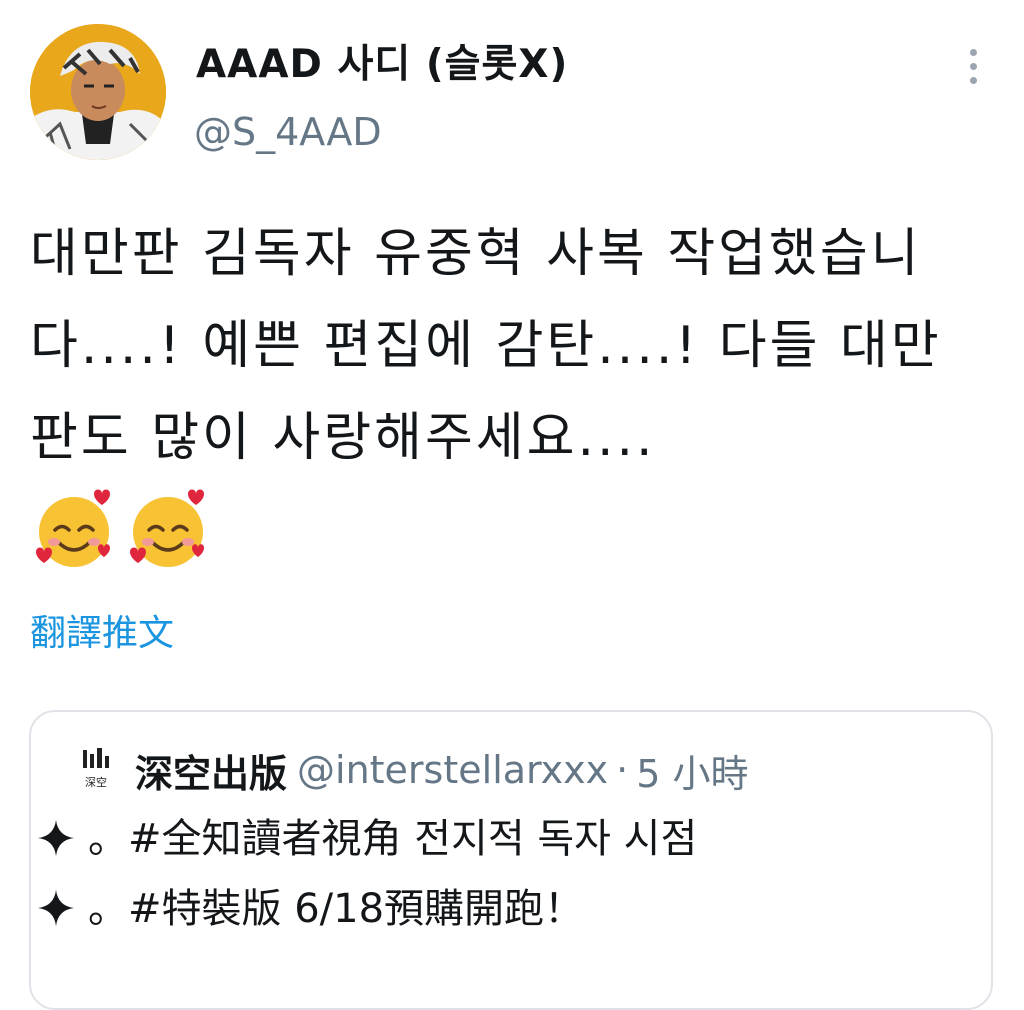  Describe the element at coordinates (382, 65) in the screenshot. I see `author-display-name: AAAD 사디 (슬롯X)` at that location.